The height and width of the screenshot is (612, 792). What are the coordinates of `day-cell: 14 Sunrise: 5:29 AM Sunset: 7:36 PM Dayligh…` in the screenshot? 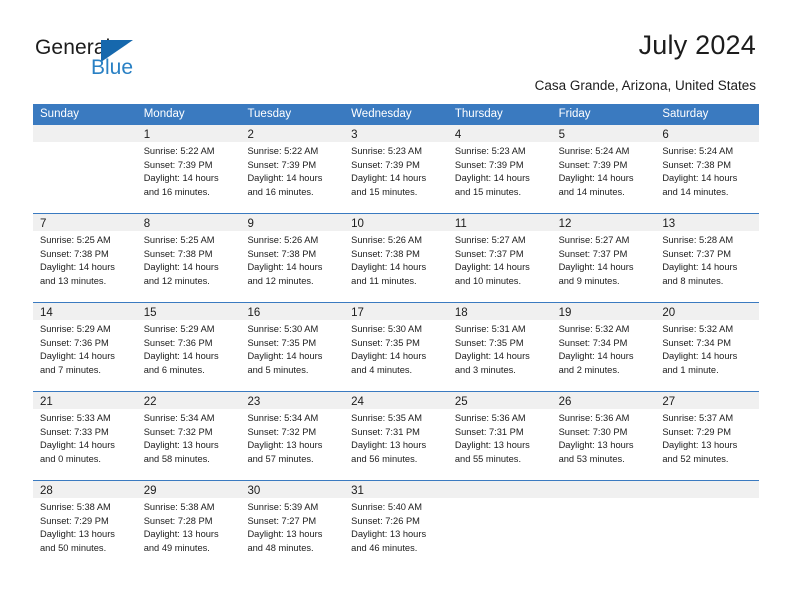 It's located at (85, 347).